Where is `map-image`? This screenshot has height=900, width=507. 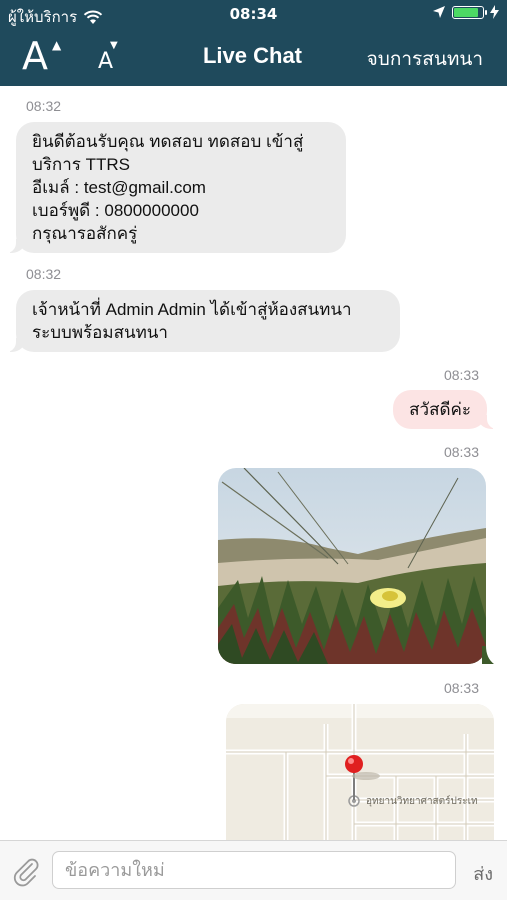
map-image is located at coordinates (360, 772).